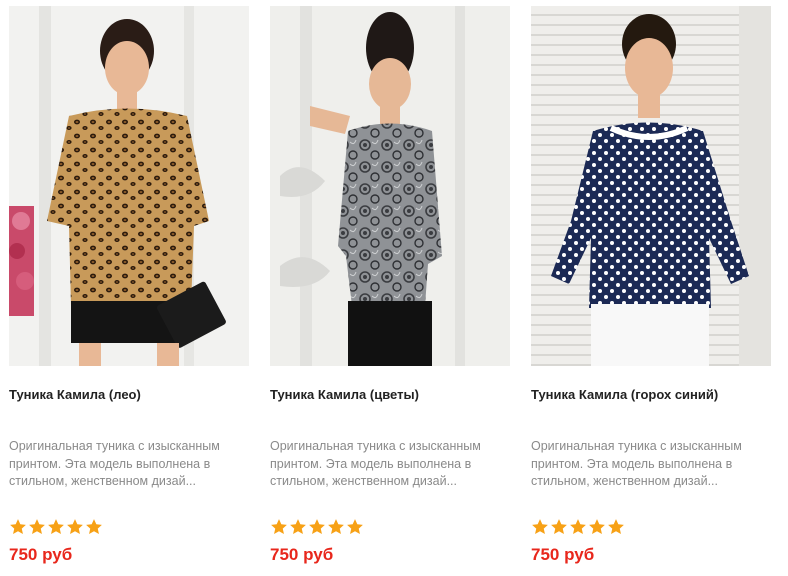  What do you see at coordinates (129, 394) in the screenshot?
I see `product-title: Туника Камила (лео)` at bounding box center [129, 394].